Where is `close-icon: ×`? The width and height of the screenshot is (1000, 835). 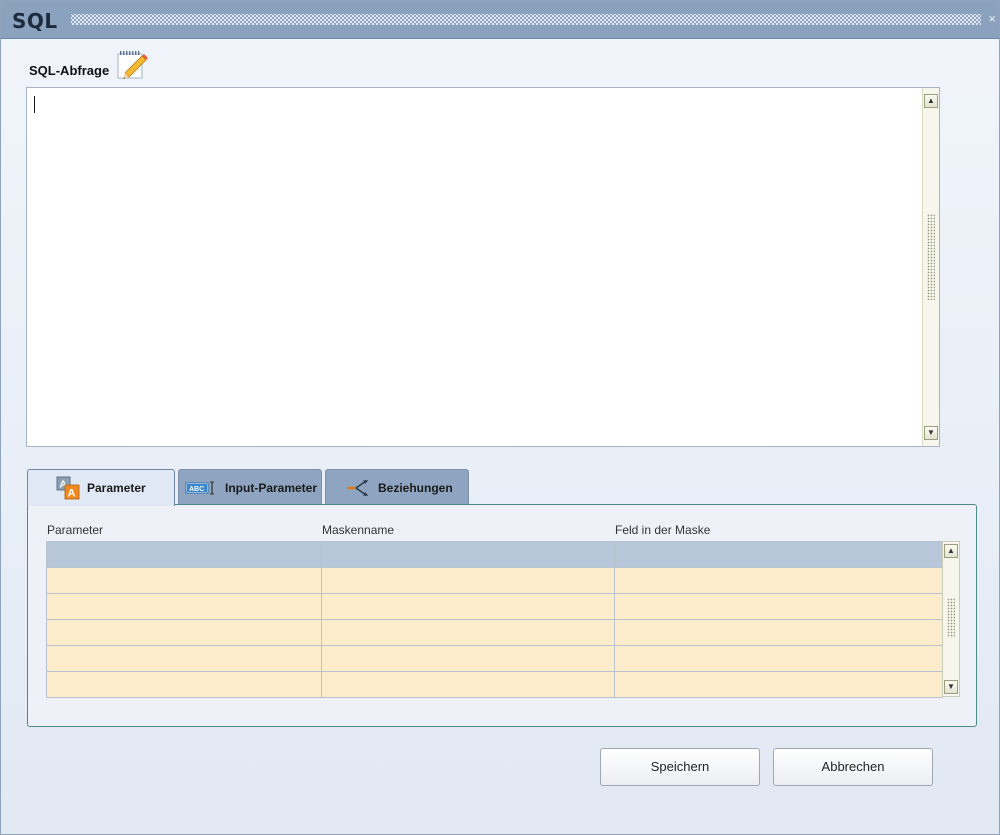
close-icon: × is located at coordinates (992, 18).